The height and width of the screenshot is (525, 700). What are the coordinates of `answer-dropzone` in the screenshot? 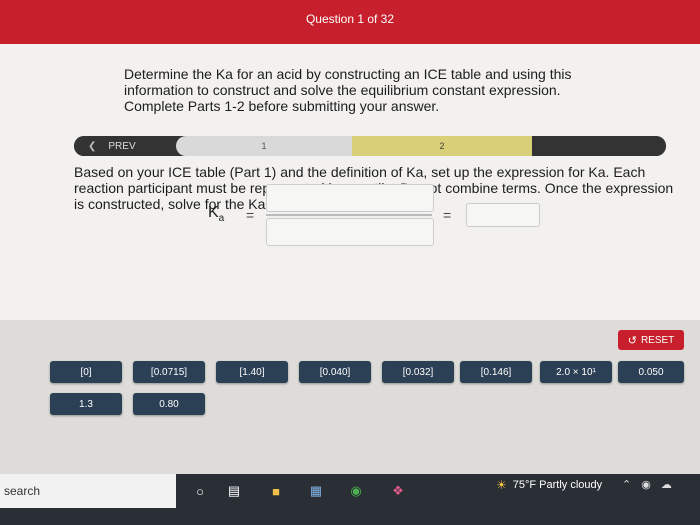 It's located at (503, 215).